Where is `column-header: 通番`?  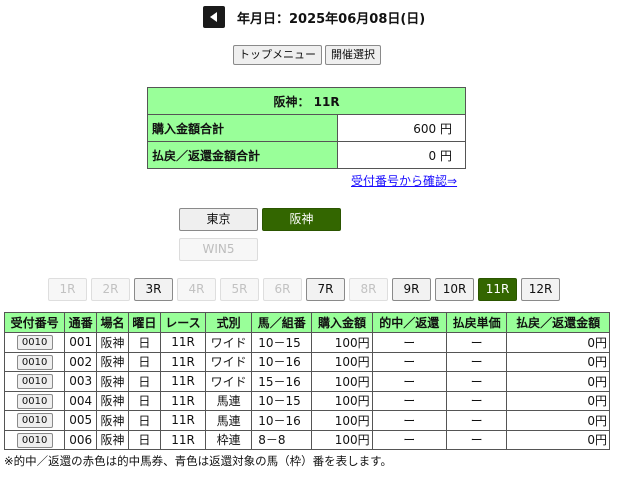
column-header: 通番 is located at coordinates (81, 322).